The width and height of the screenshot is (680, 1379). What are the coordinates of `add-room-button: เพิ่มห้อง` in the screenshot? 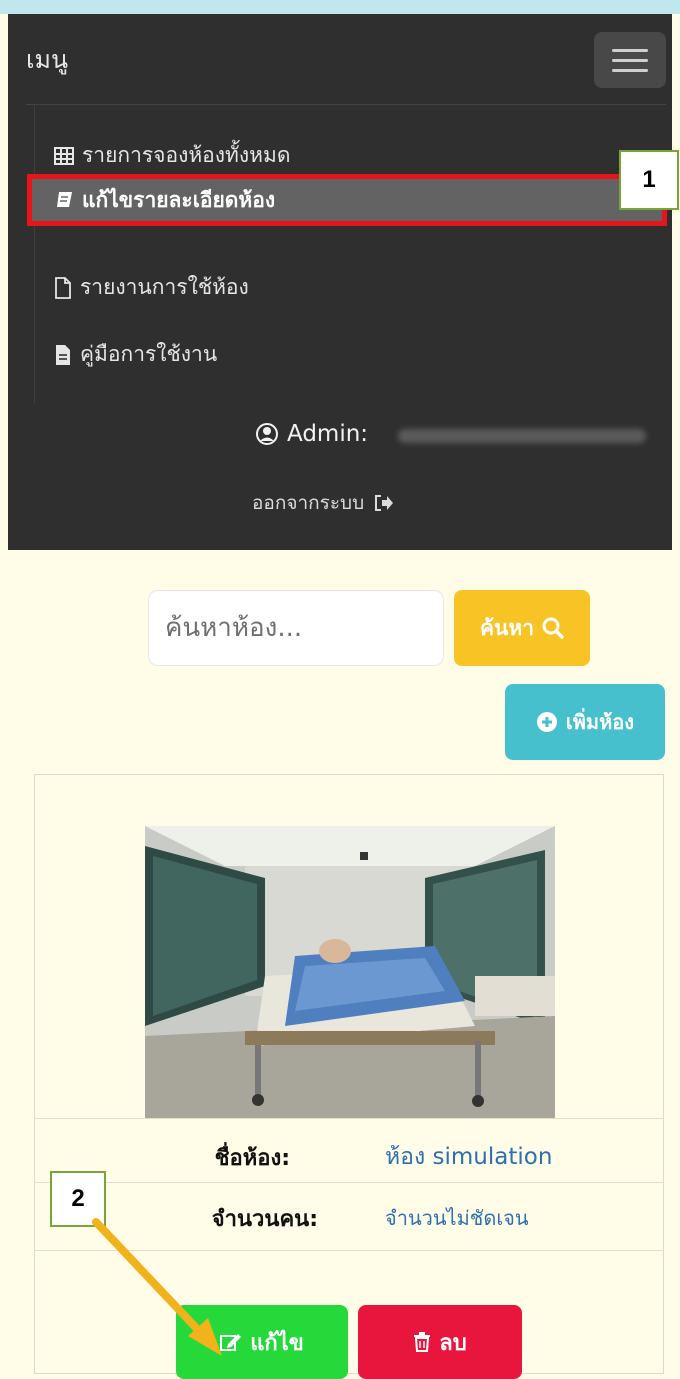 It's located at (585, 722).